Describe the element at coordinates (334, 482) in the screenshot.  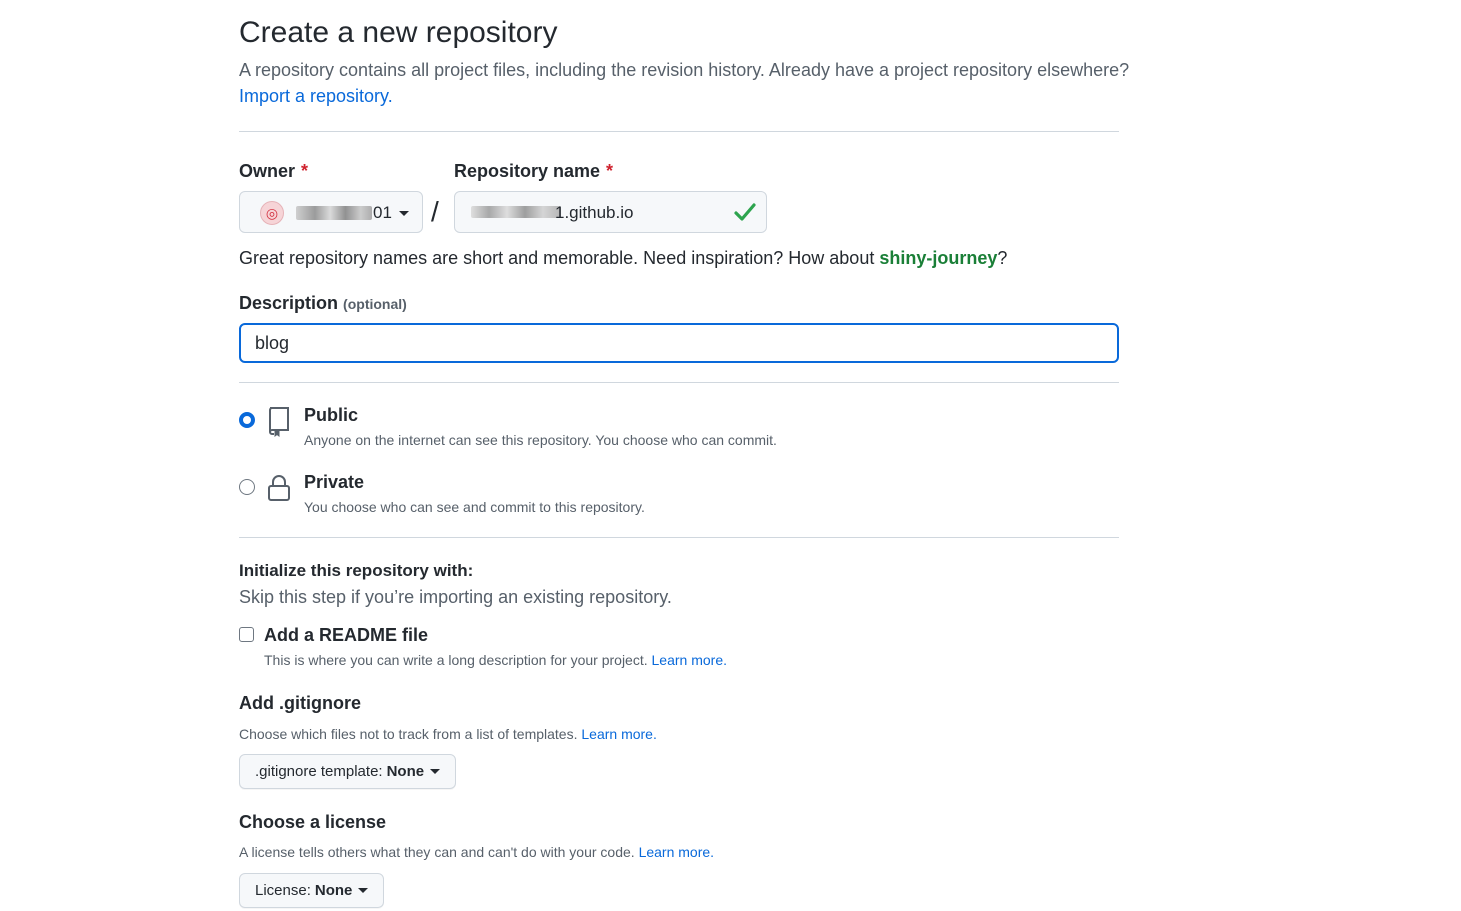
I see `private-option-title: Private` at that location.